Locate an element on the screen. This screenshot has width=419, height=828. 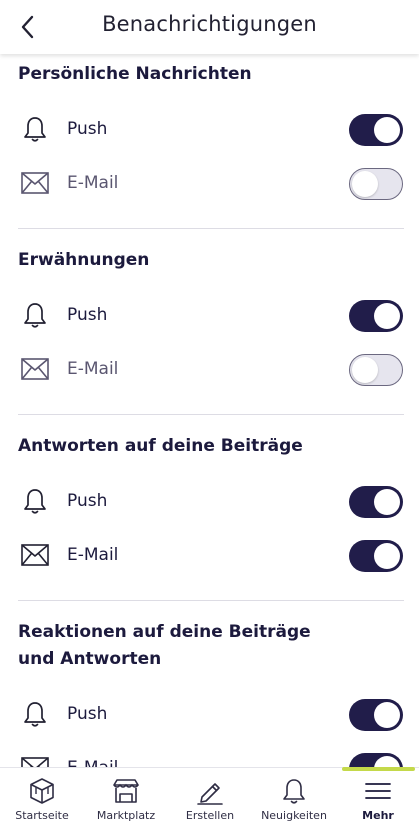
menu-icon is located at coordinates (378, 791).